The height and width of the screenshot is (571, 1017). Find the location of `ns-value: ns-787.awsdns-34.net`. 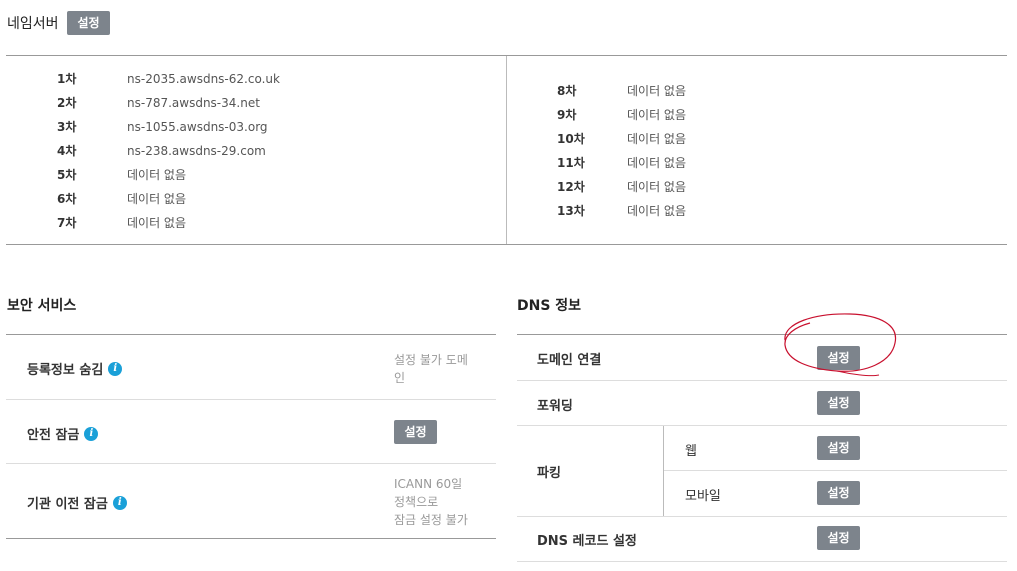

ns-value: ns-787.awsdns-34.net is located at coordinates (193, 103).